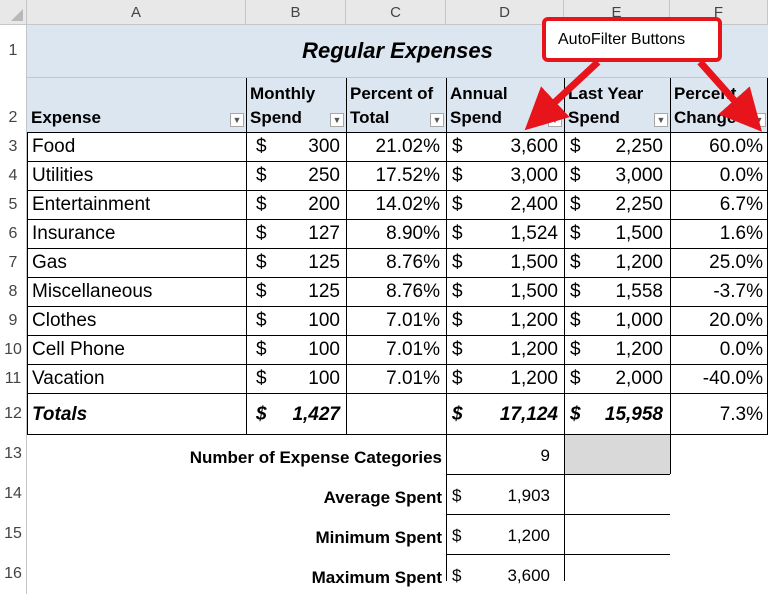 The image size is (768, 594). I want to click on callout-arrows, so click(643, 95).